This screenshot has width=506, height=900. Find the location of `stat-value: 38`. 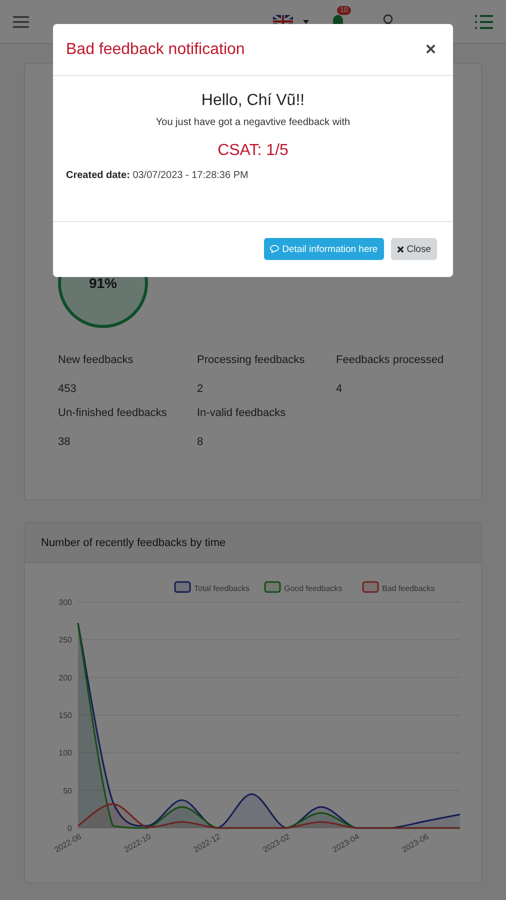

stat-value: 38 is located at coordinates (65, 442).